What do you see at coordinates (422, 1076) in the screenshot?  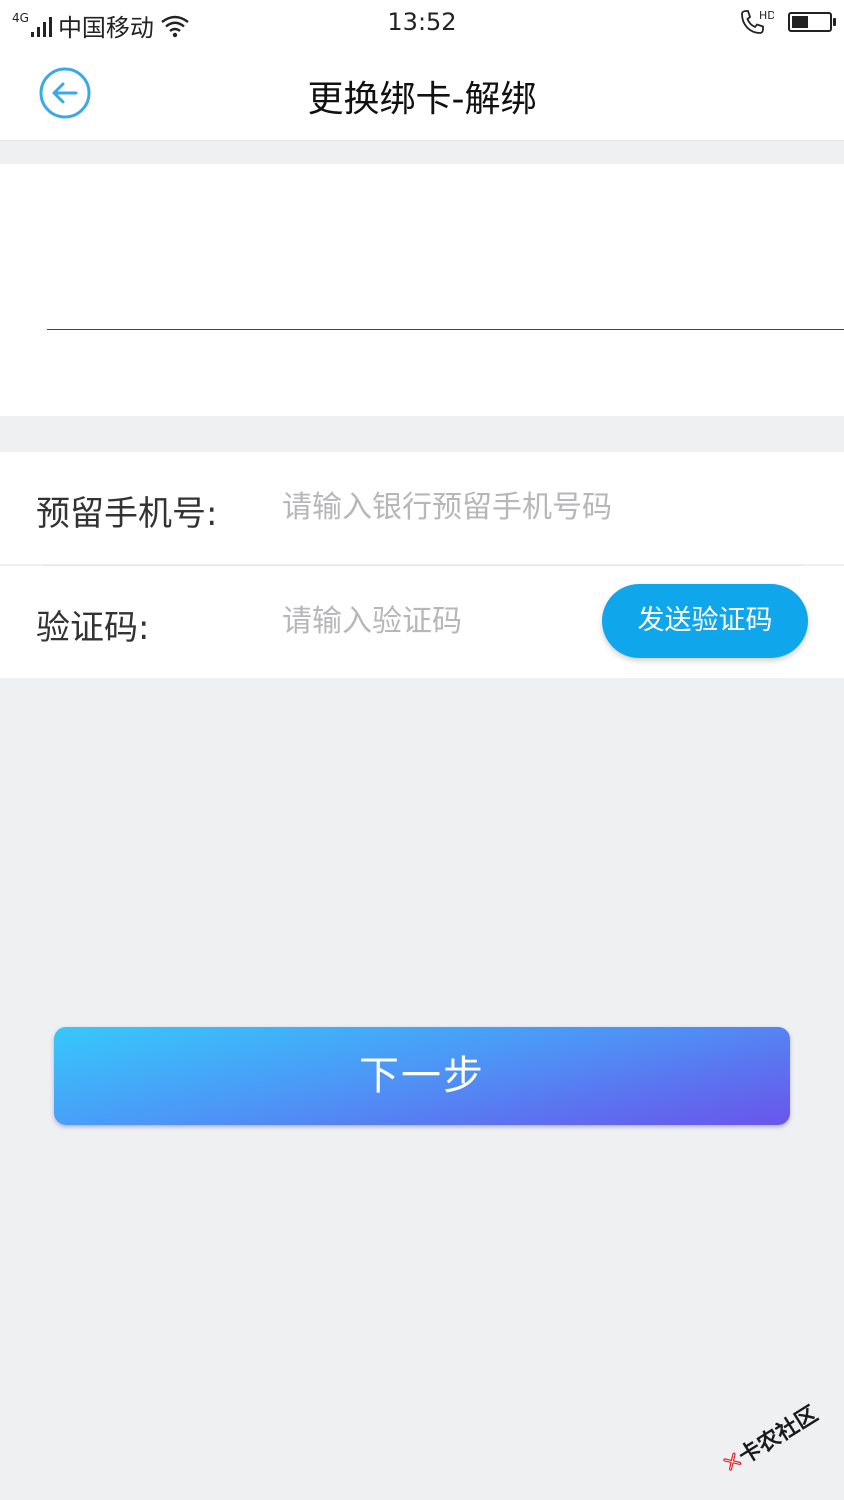 I see `next-button: 下一步` at bounding box center [422, 1076].